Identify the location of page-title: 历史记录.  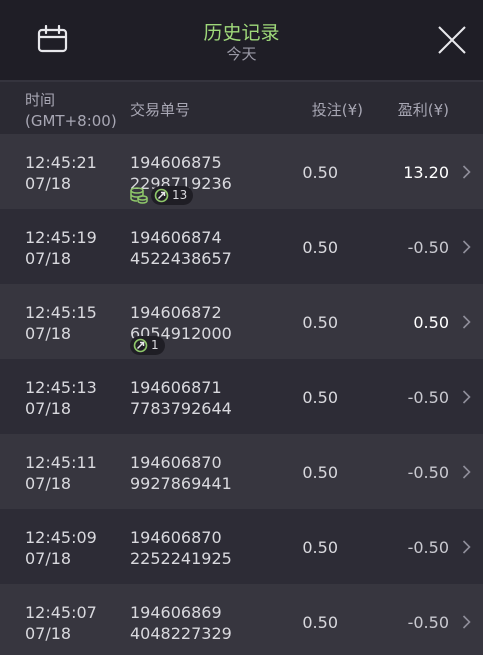
(241, 33).